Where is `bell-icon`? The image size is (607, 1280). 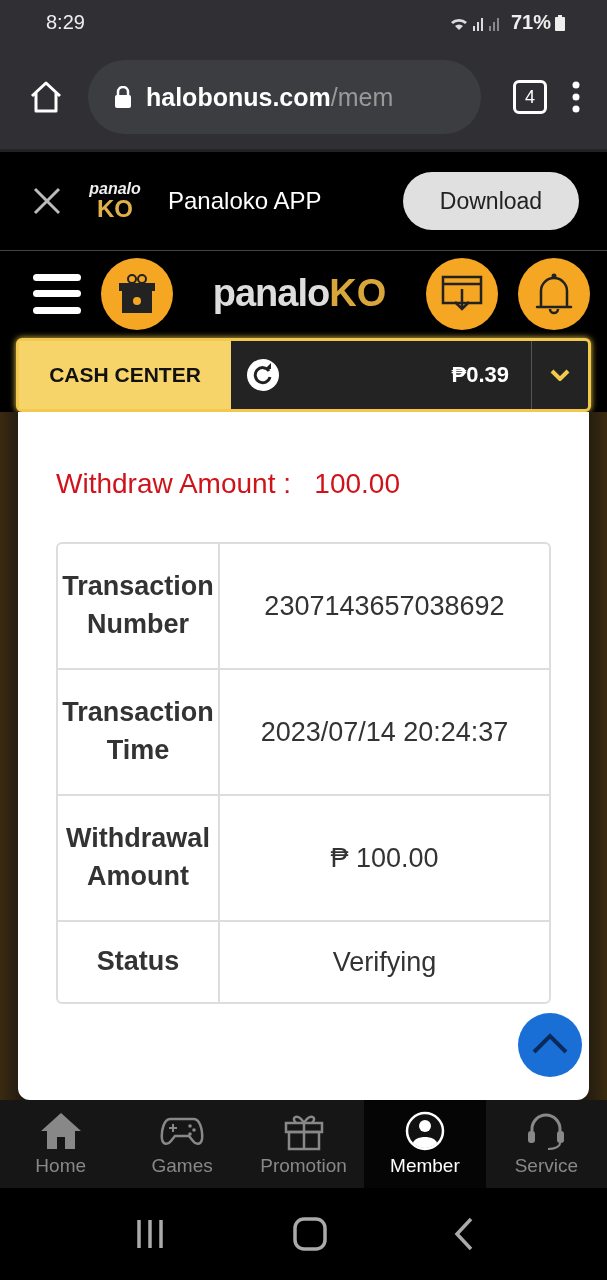 bell-icon is located at coordinates (554, 293).